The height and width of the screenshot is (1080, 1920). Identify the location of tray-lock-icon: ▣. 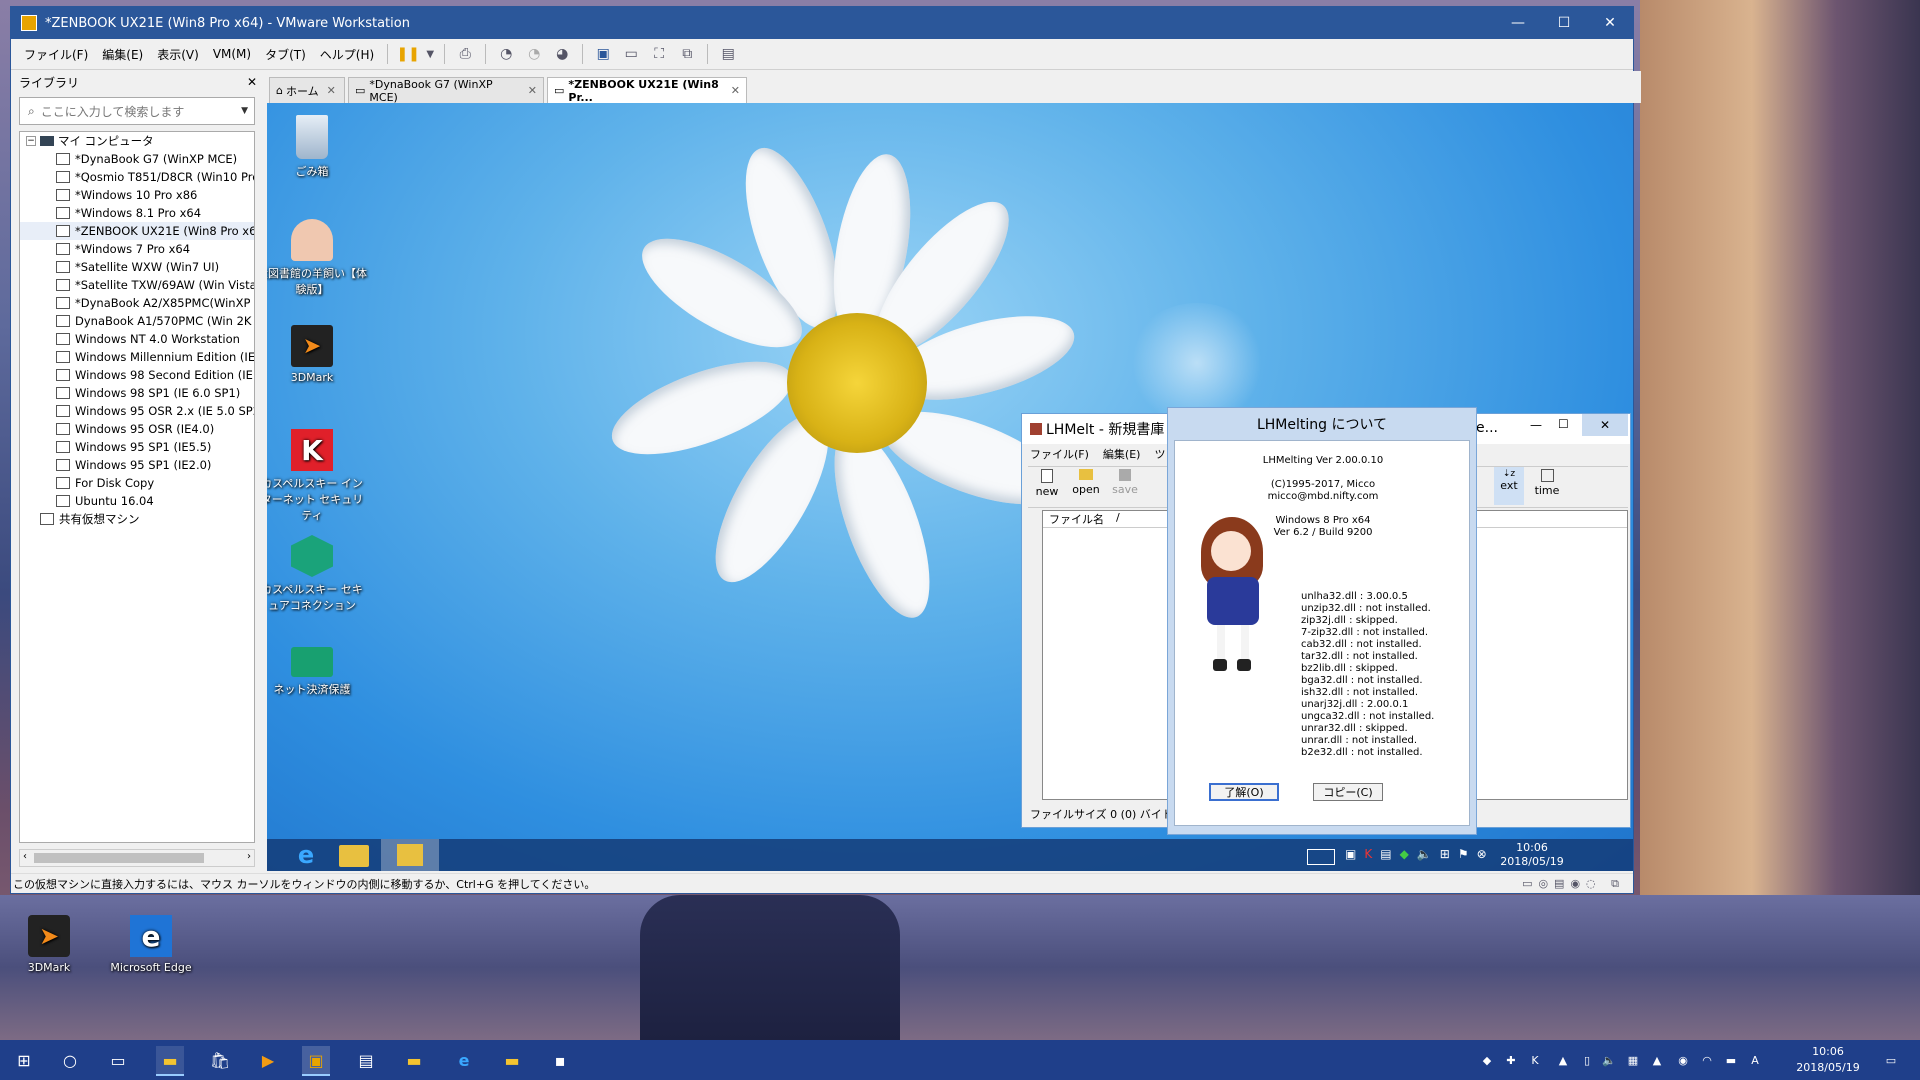
(1350, 854).